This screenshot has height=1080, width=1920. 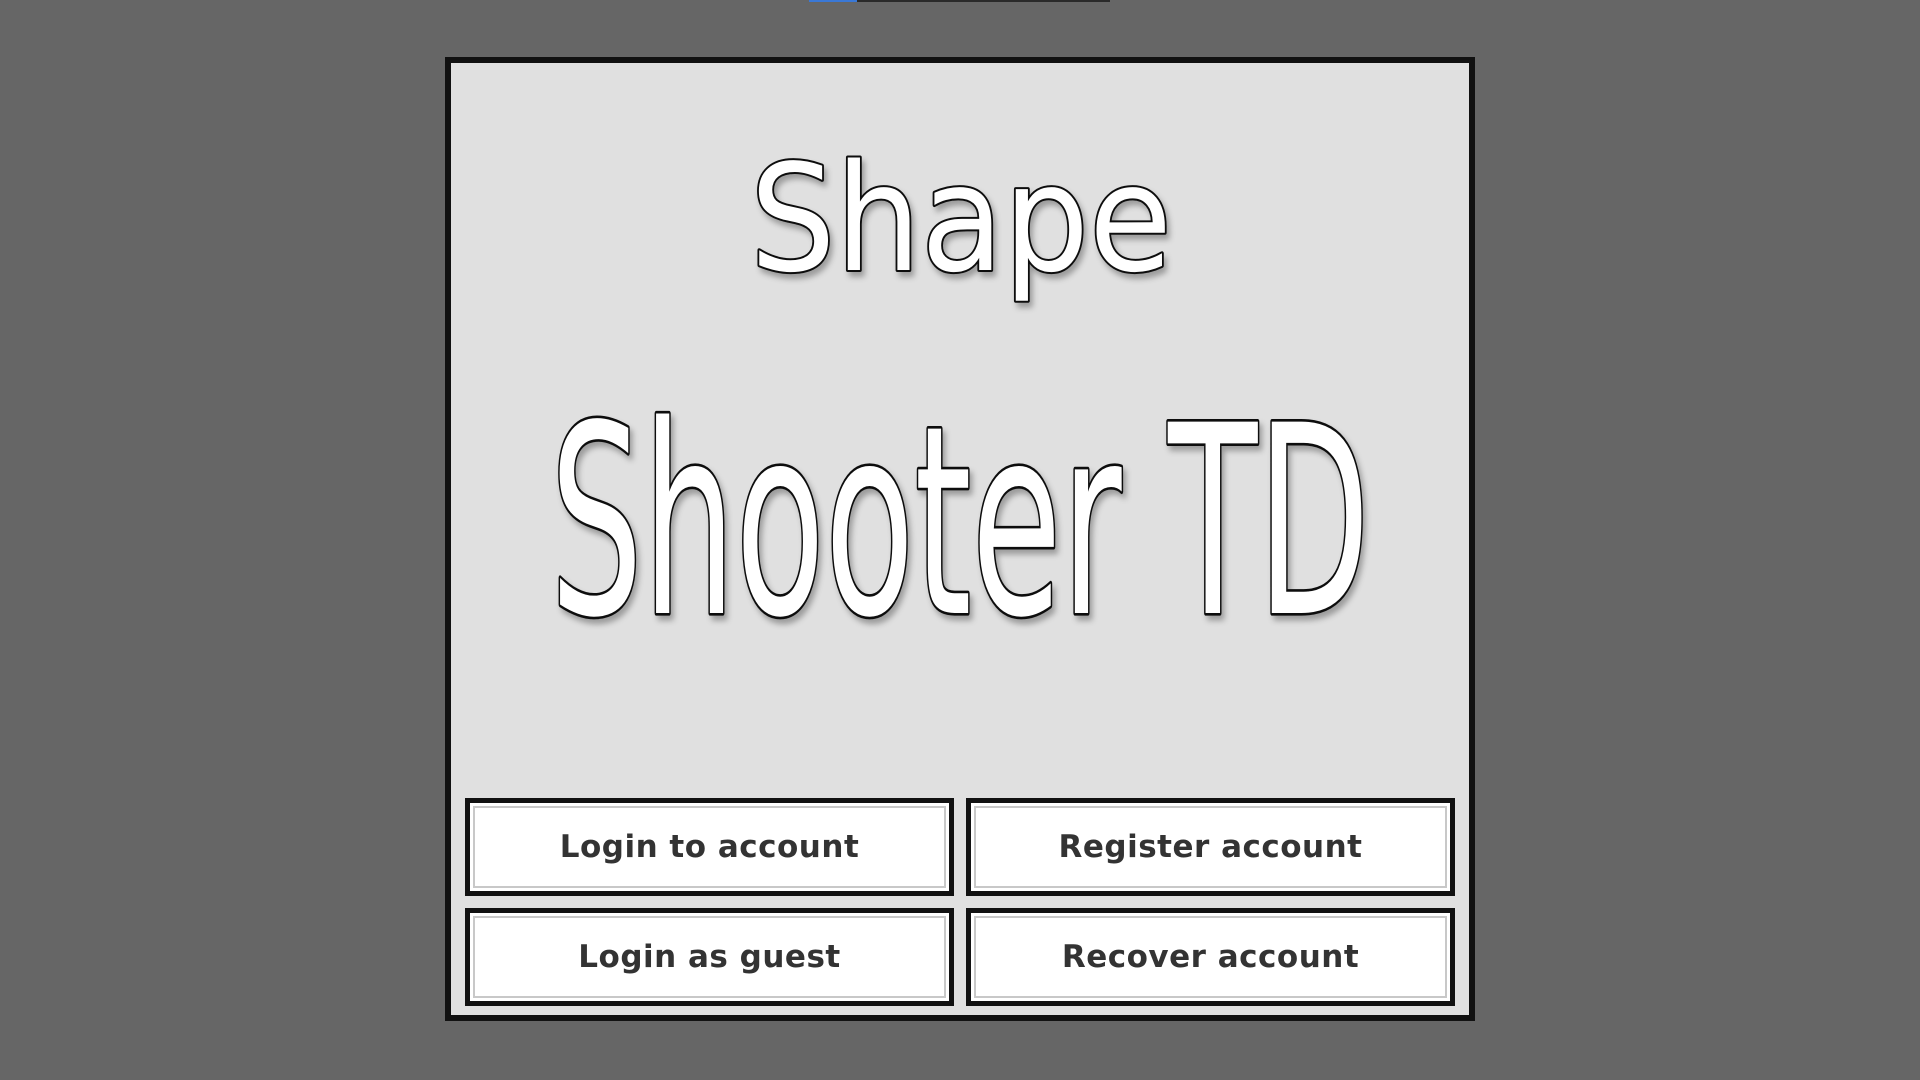 I want to click on register-account-button: Register account, so click(x=1210, y=847).